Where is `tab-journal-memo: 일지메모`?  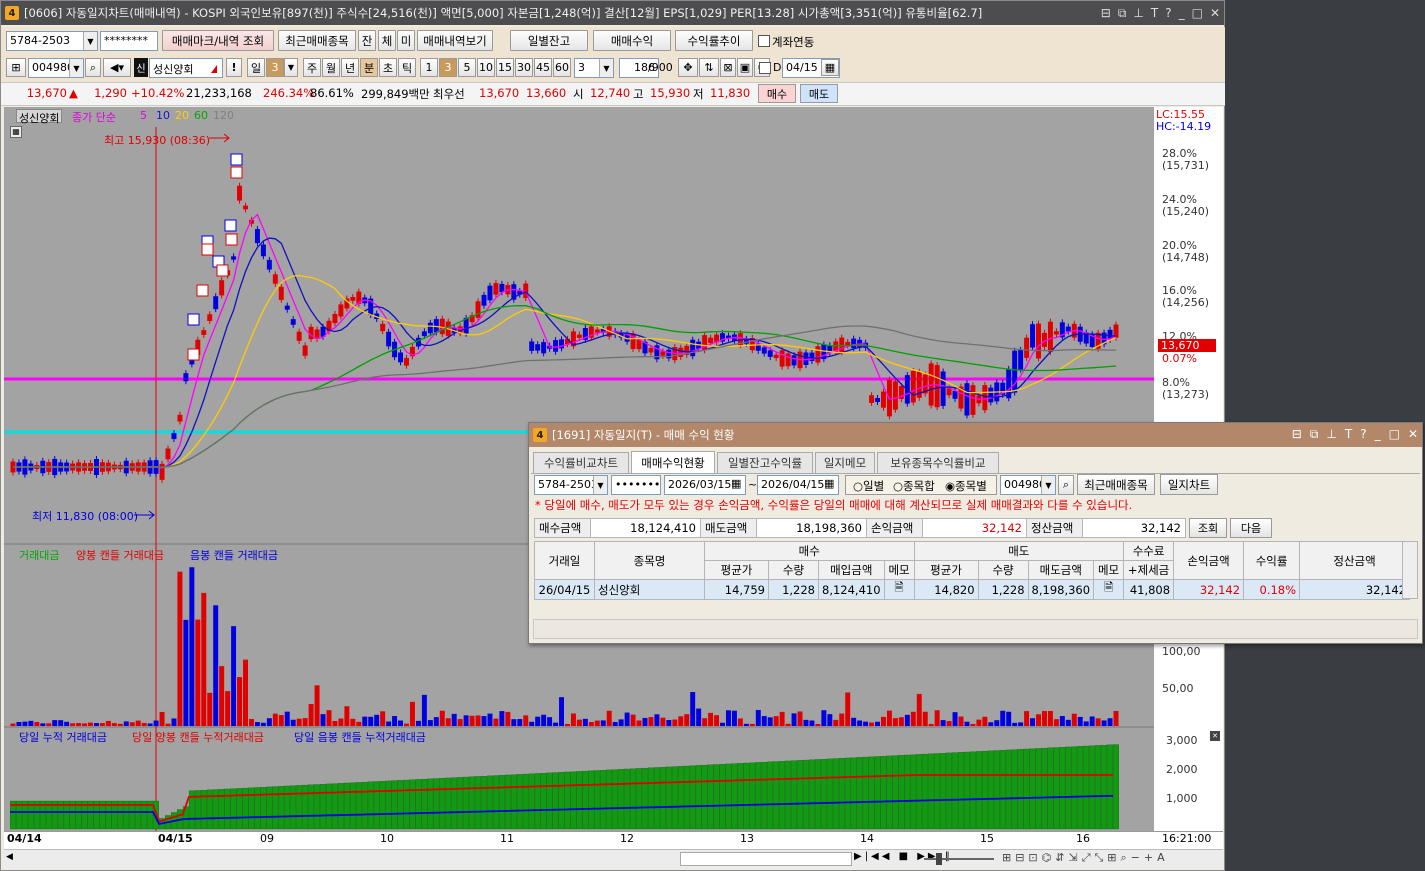
tab-journal-memo: 일지메모 is located at coordinates (845, 462).